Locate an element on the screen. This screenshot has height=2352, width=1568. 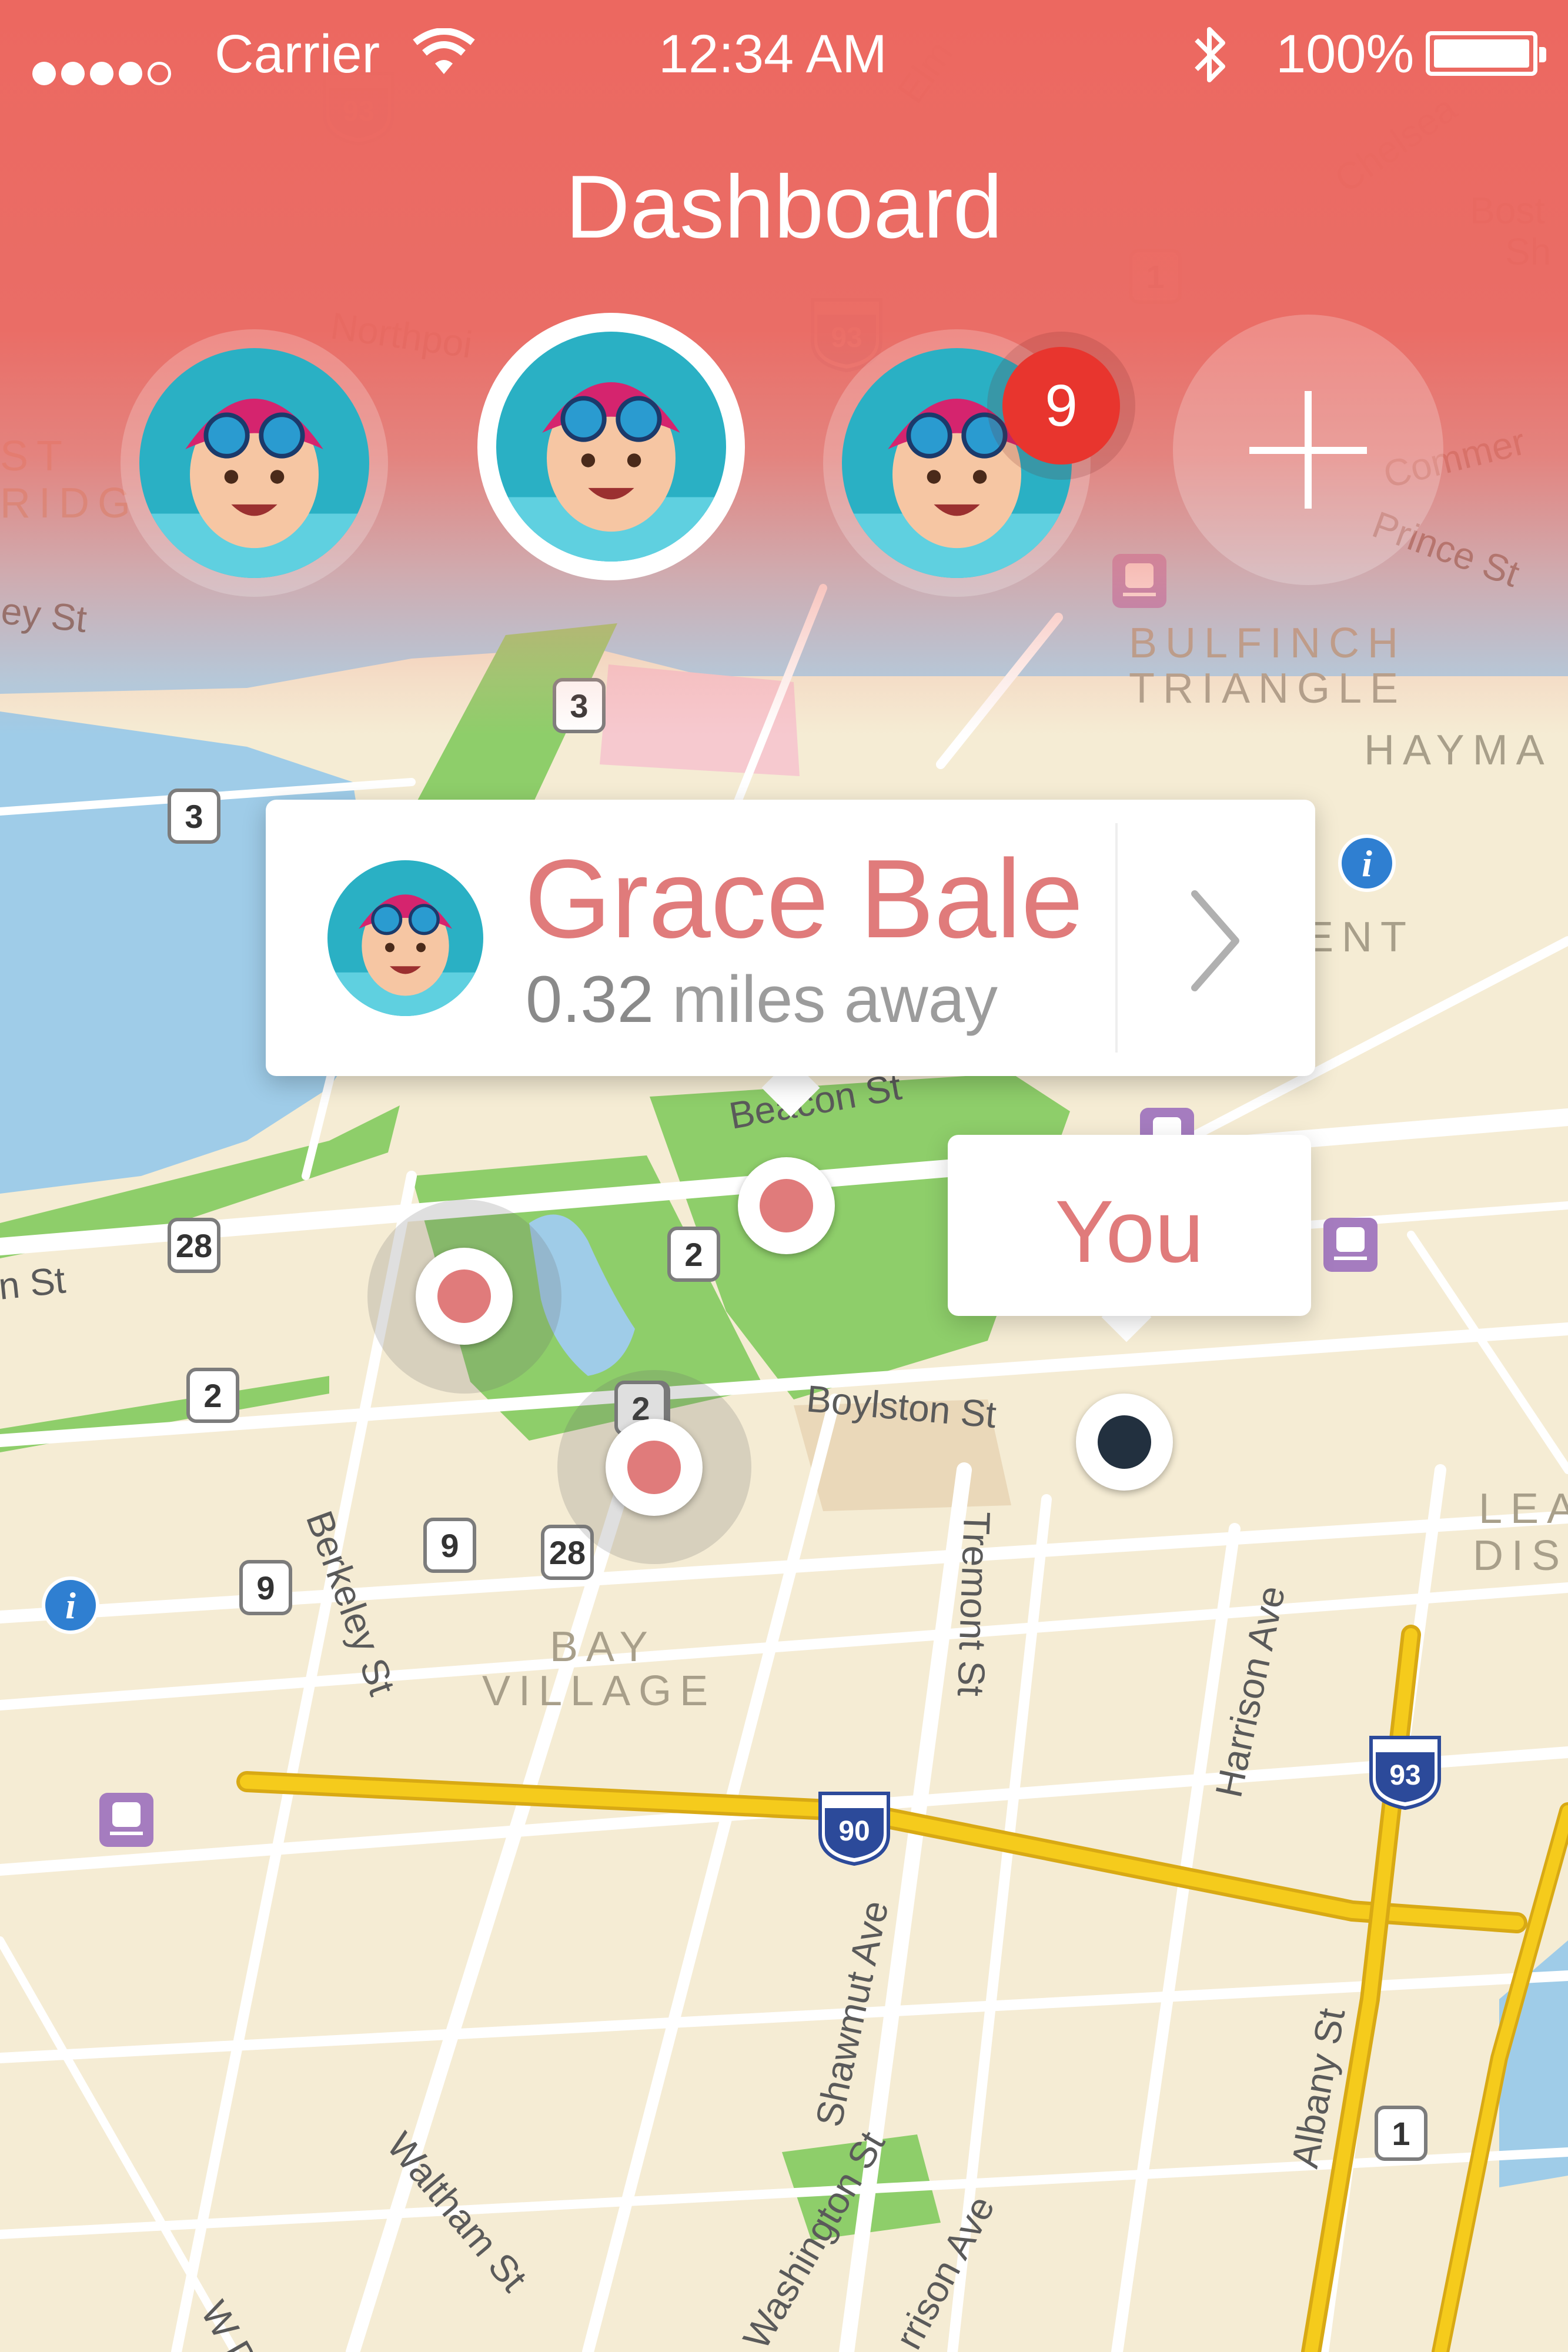
clock-time: 12:34 AM is located at coordinates (772, 54).